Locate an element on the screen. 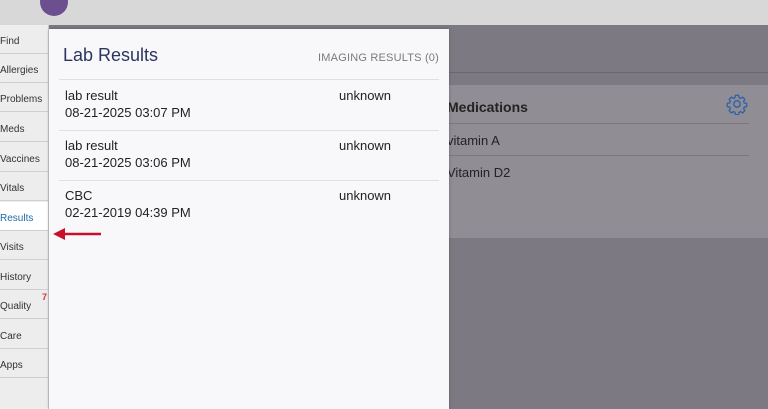 Image resolution: width=768 pixels, height=409 pixels. sidebar-item-label: History is located at coordinates (16, 277).